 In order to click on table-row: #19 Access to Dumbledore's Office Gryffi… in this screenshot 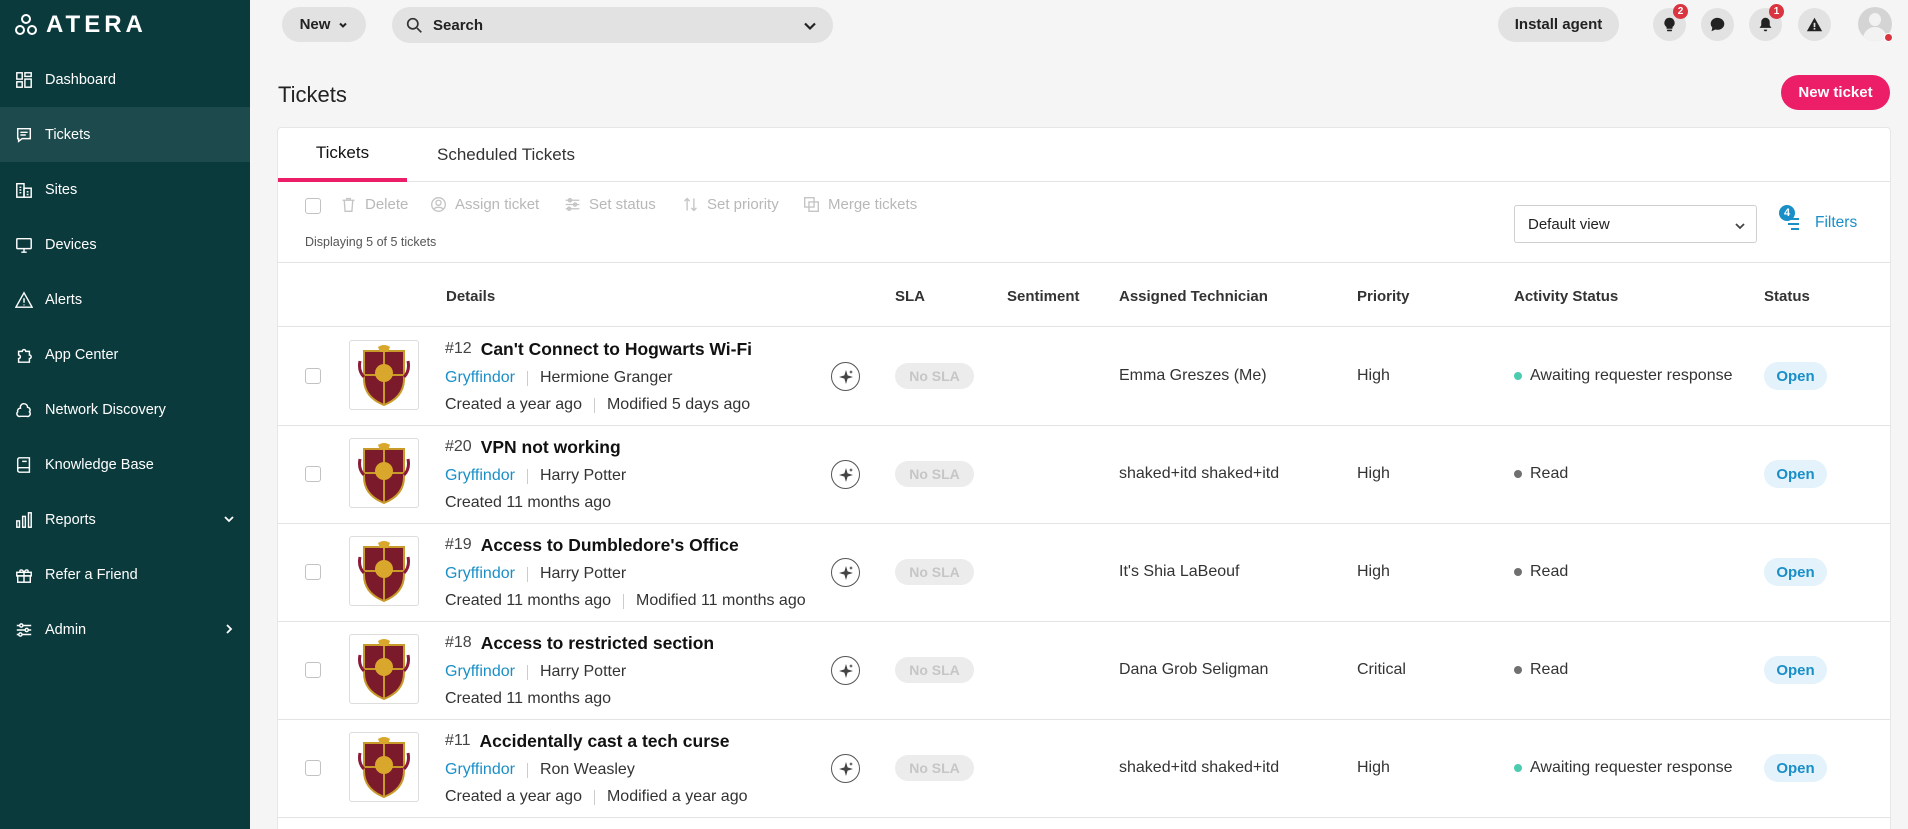, I will do `click(1084, 573)`.